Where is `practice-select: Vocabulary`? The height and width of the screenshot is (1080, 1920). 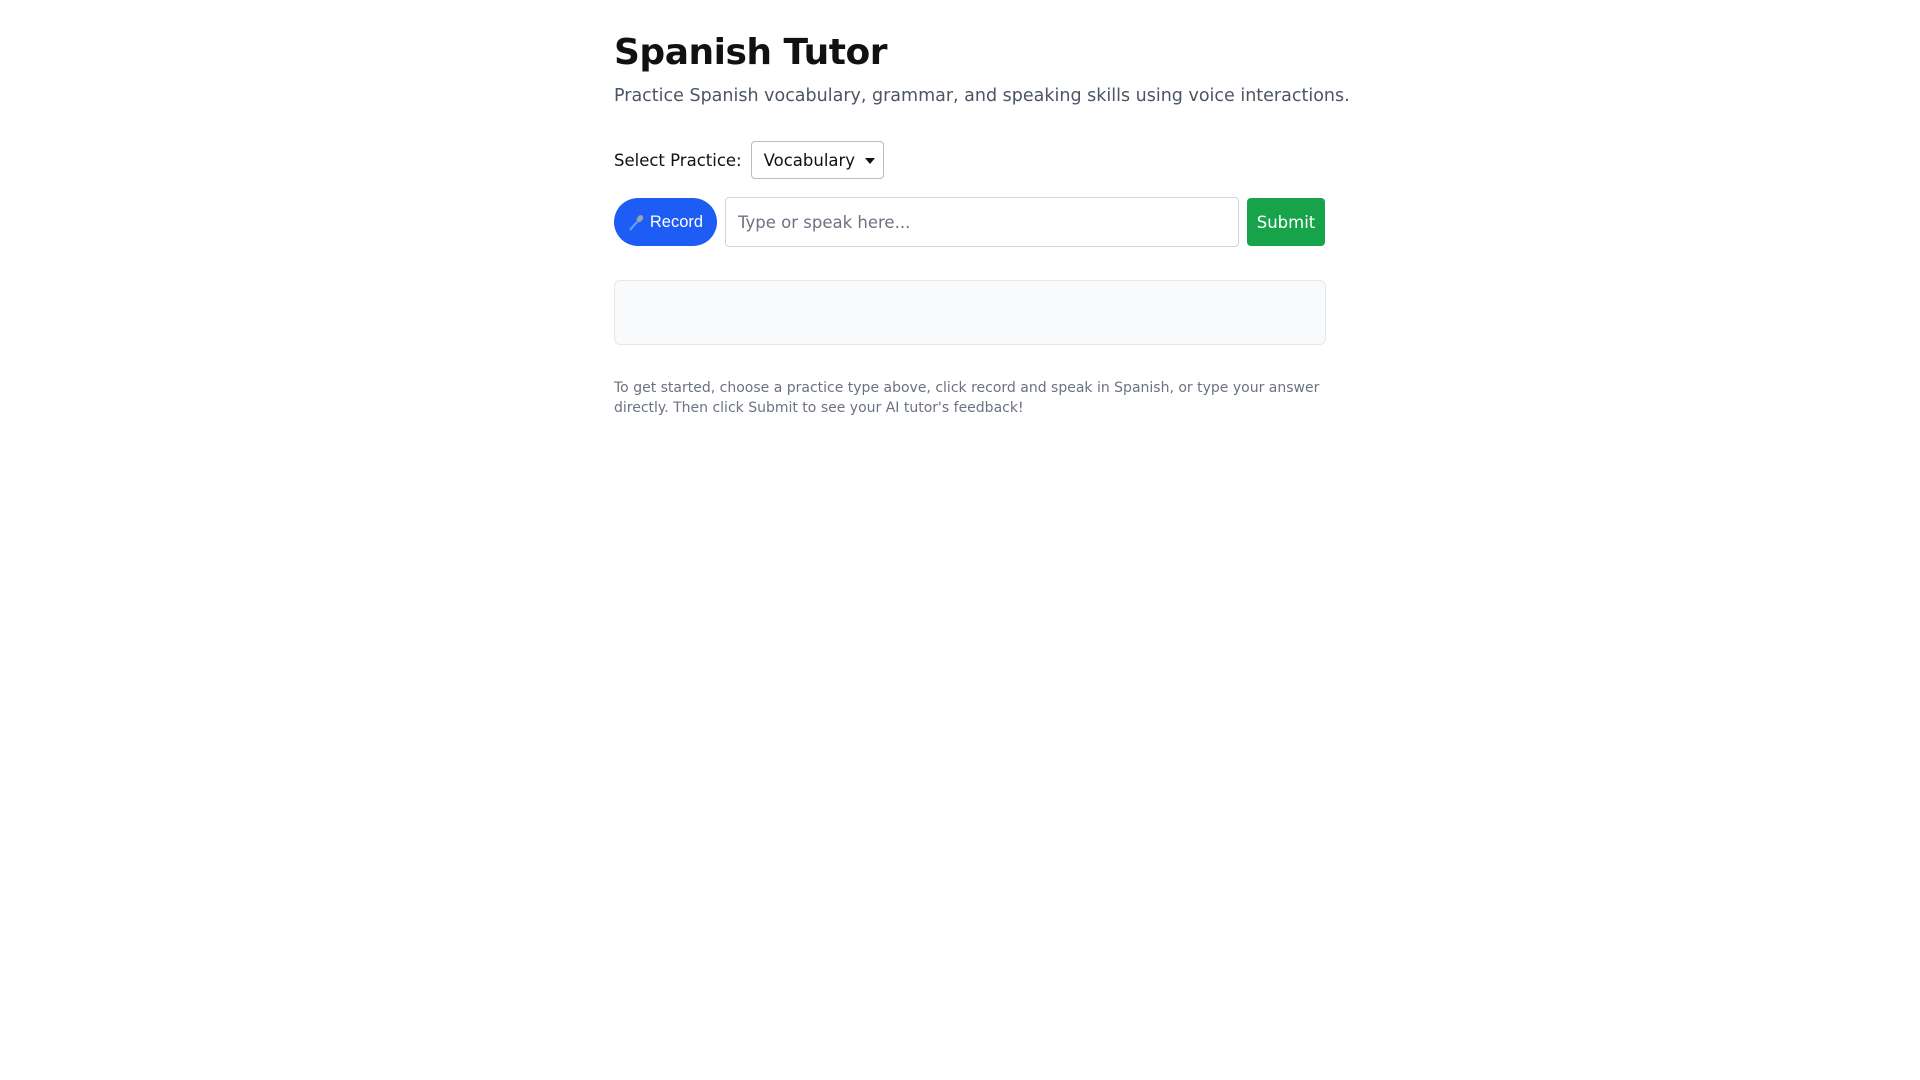
practice-select: Vocabulary is located at coordinates (817, 160).